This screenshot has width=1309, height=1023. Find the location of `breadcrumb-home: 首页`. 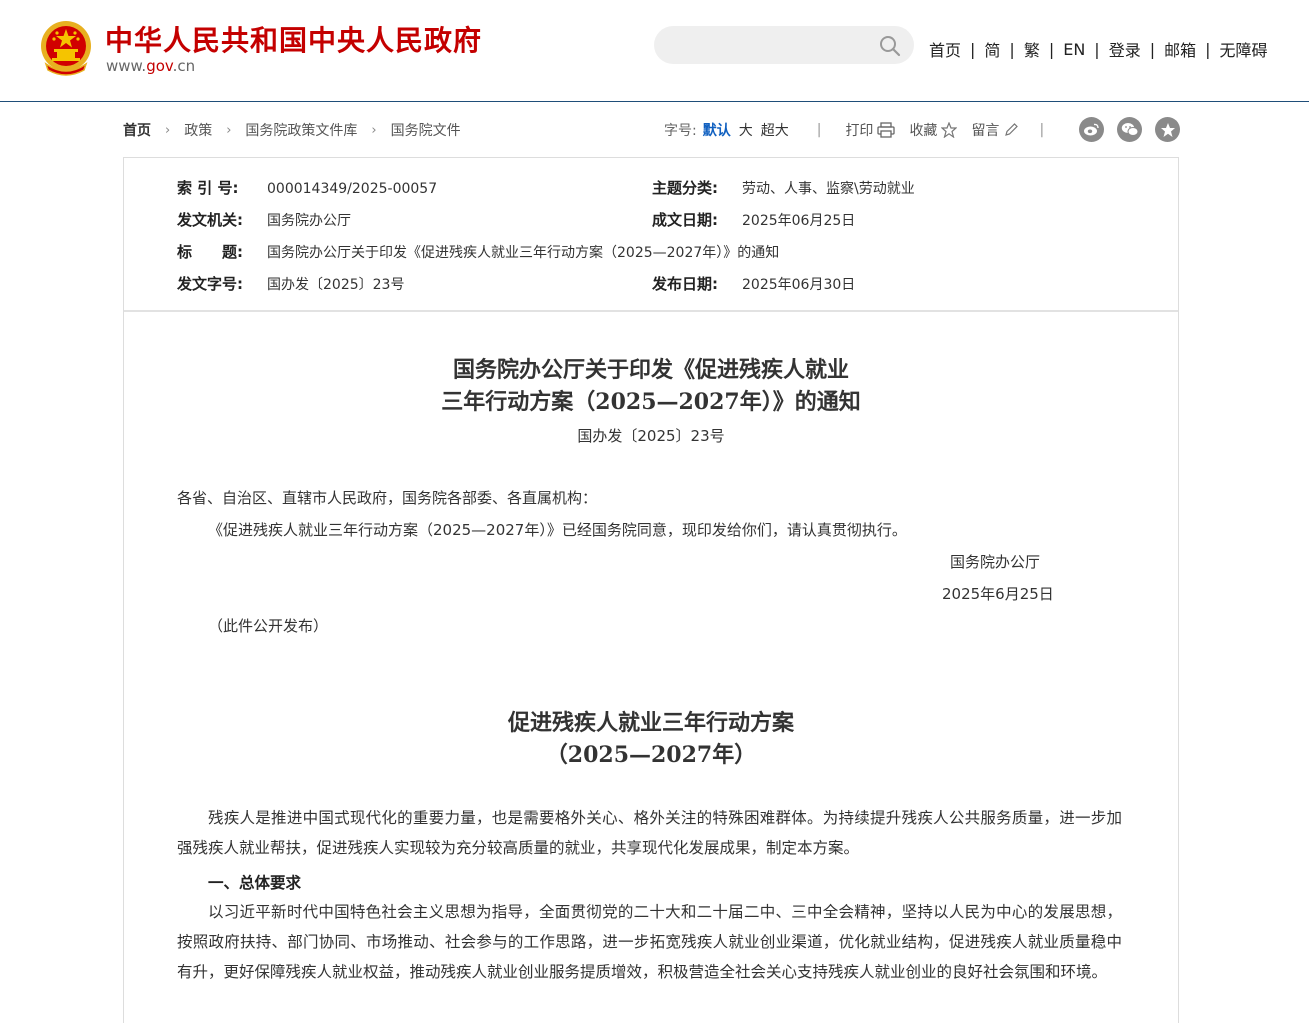

breadcrumb-home: 首页 is located at coordinates (137, 130).